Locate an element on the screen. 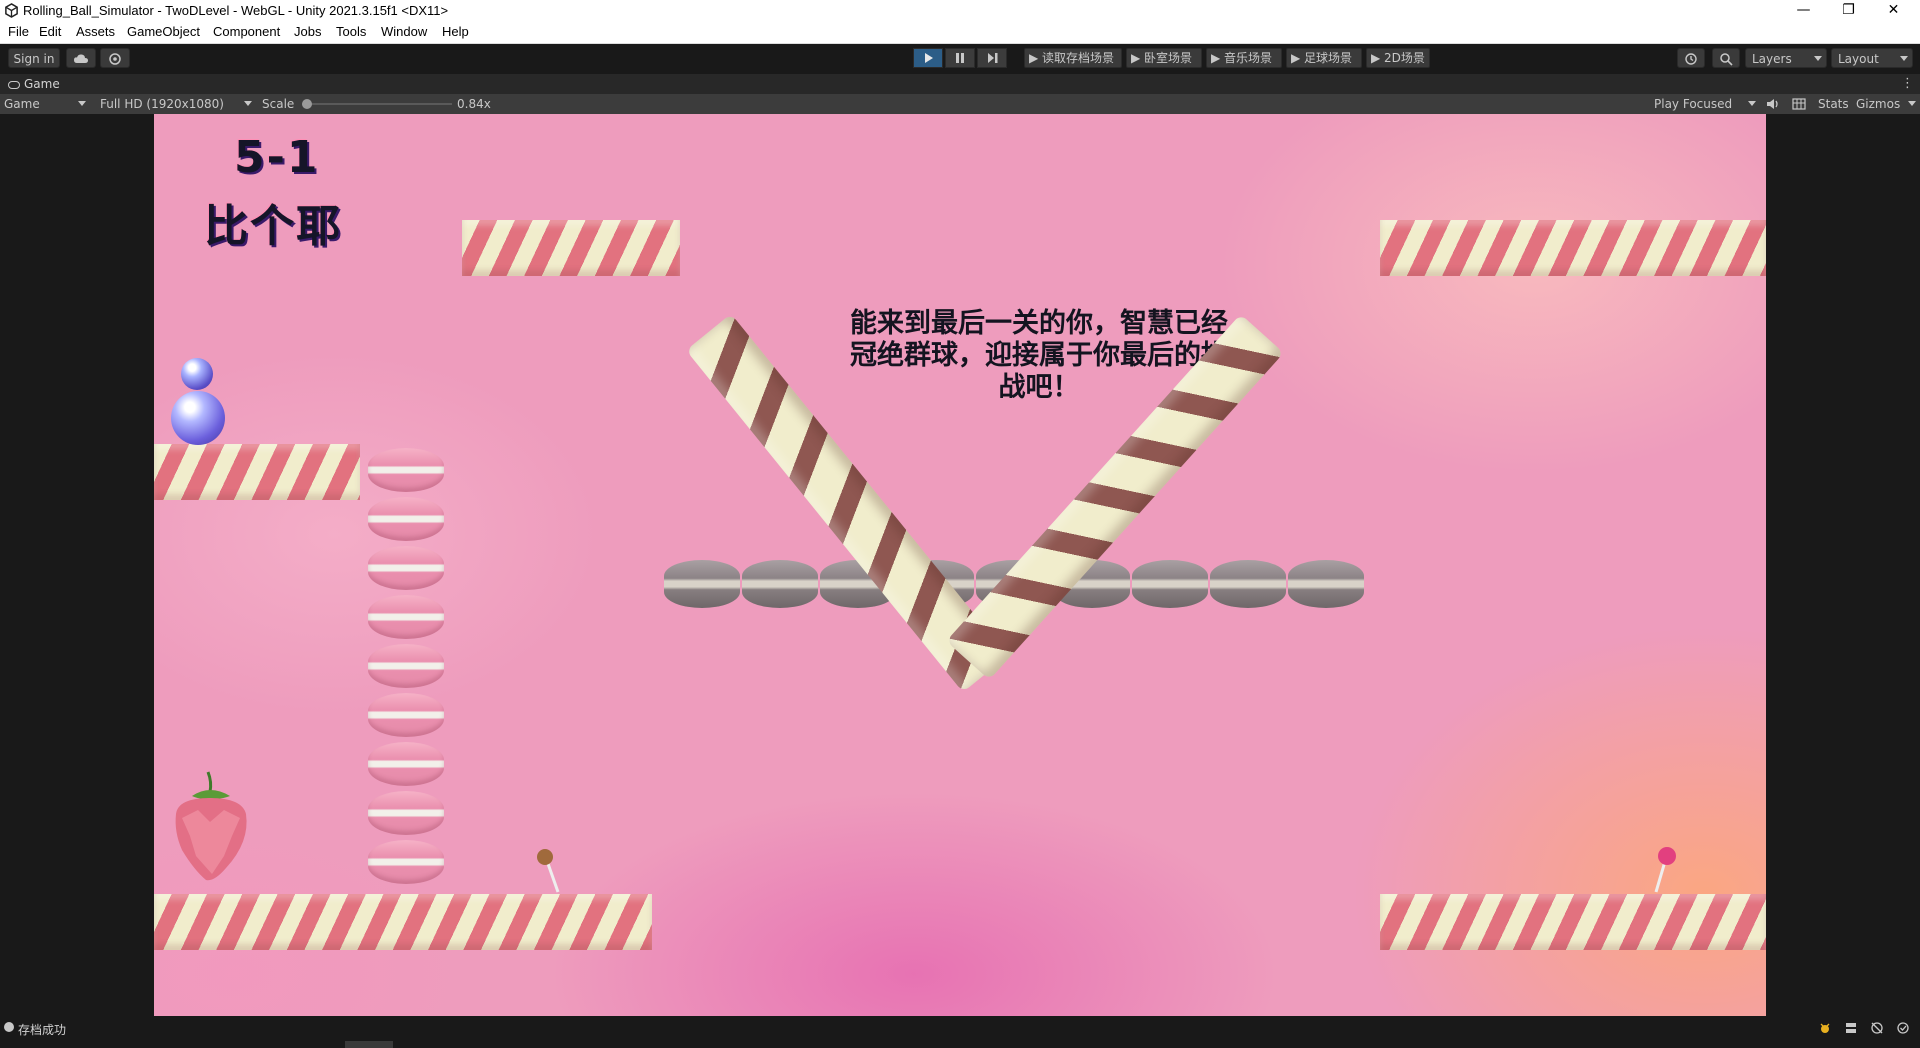 This screenshot has width=1920, height=1048. menu-assets: Assets is located at coordinates (95, 31).